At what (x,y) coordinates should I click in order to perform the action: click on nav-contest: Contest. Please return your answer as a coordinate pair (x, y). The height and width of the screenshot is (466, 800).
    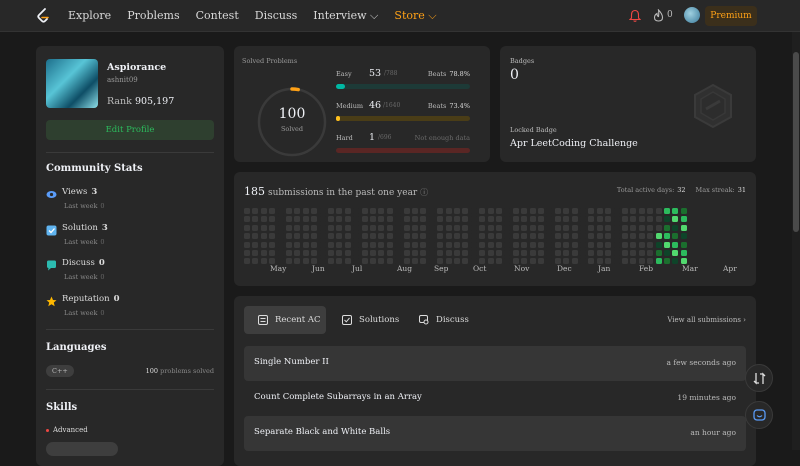
    Looking at the image, I should click on (217, 16).